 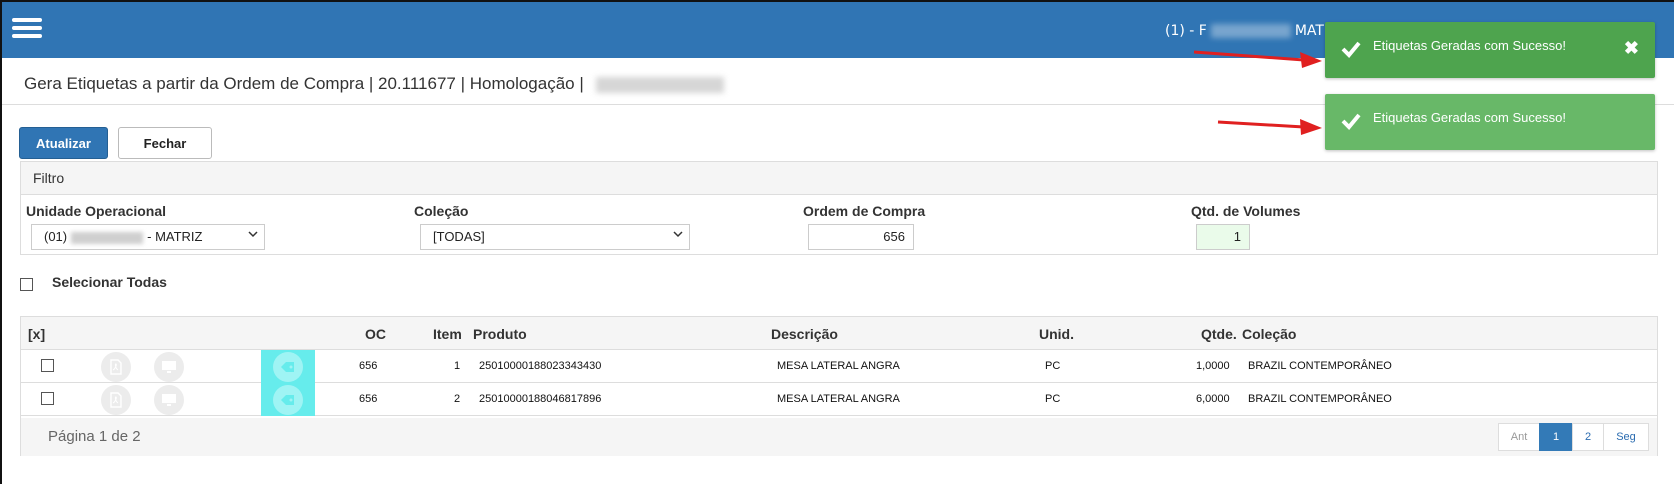 What do you see at coordinates (447, 334) in the screenshot?
I see `header-item: Item` at bounding box center [447, 334].